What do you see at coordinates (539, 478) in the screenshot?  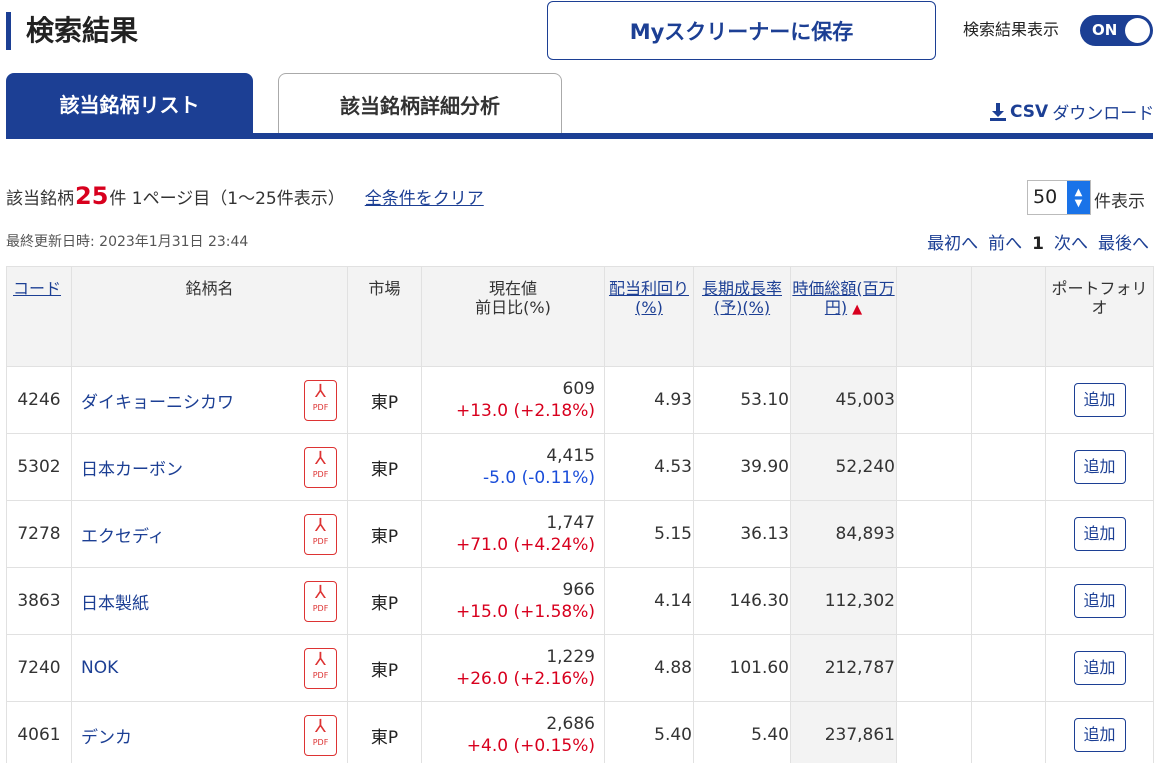 I see `price-change: -5.0 (-0.11%)` at bounding box center [539, 478].